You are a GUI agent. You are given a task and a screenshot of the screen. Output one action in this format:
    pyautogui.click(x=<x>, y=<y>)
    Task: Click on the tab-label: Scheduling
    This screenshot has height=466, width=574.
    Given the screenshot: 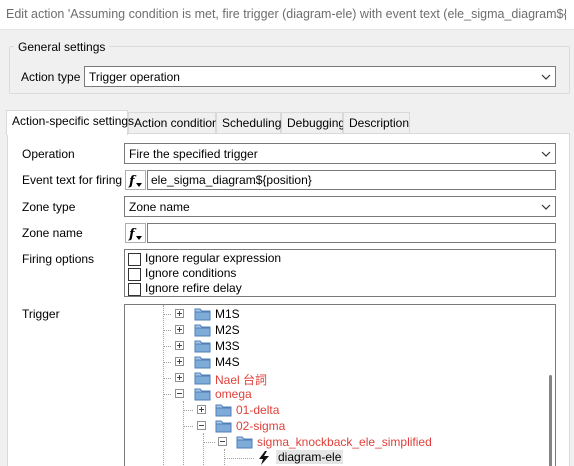 What is the action you would take?
    pyautogui.click(x=252, y=123)
    